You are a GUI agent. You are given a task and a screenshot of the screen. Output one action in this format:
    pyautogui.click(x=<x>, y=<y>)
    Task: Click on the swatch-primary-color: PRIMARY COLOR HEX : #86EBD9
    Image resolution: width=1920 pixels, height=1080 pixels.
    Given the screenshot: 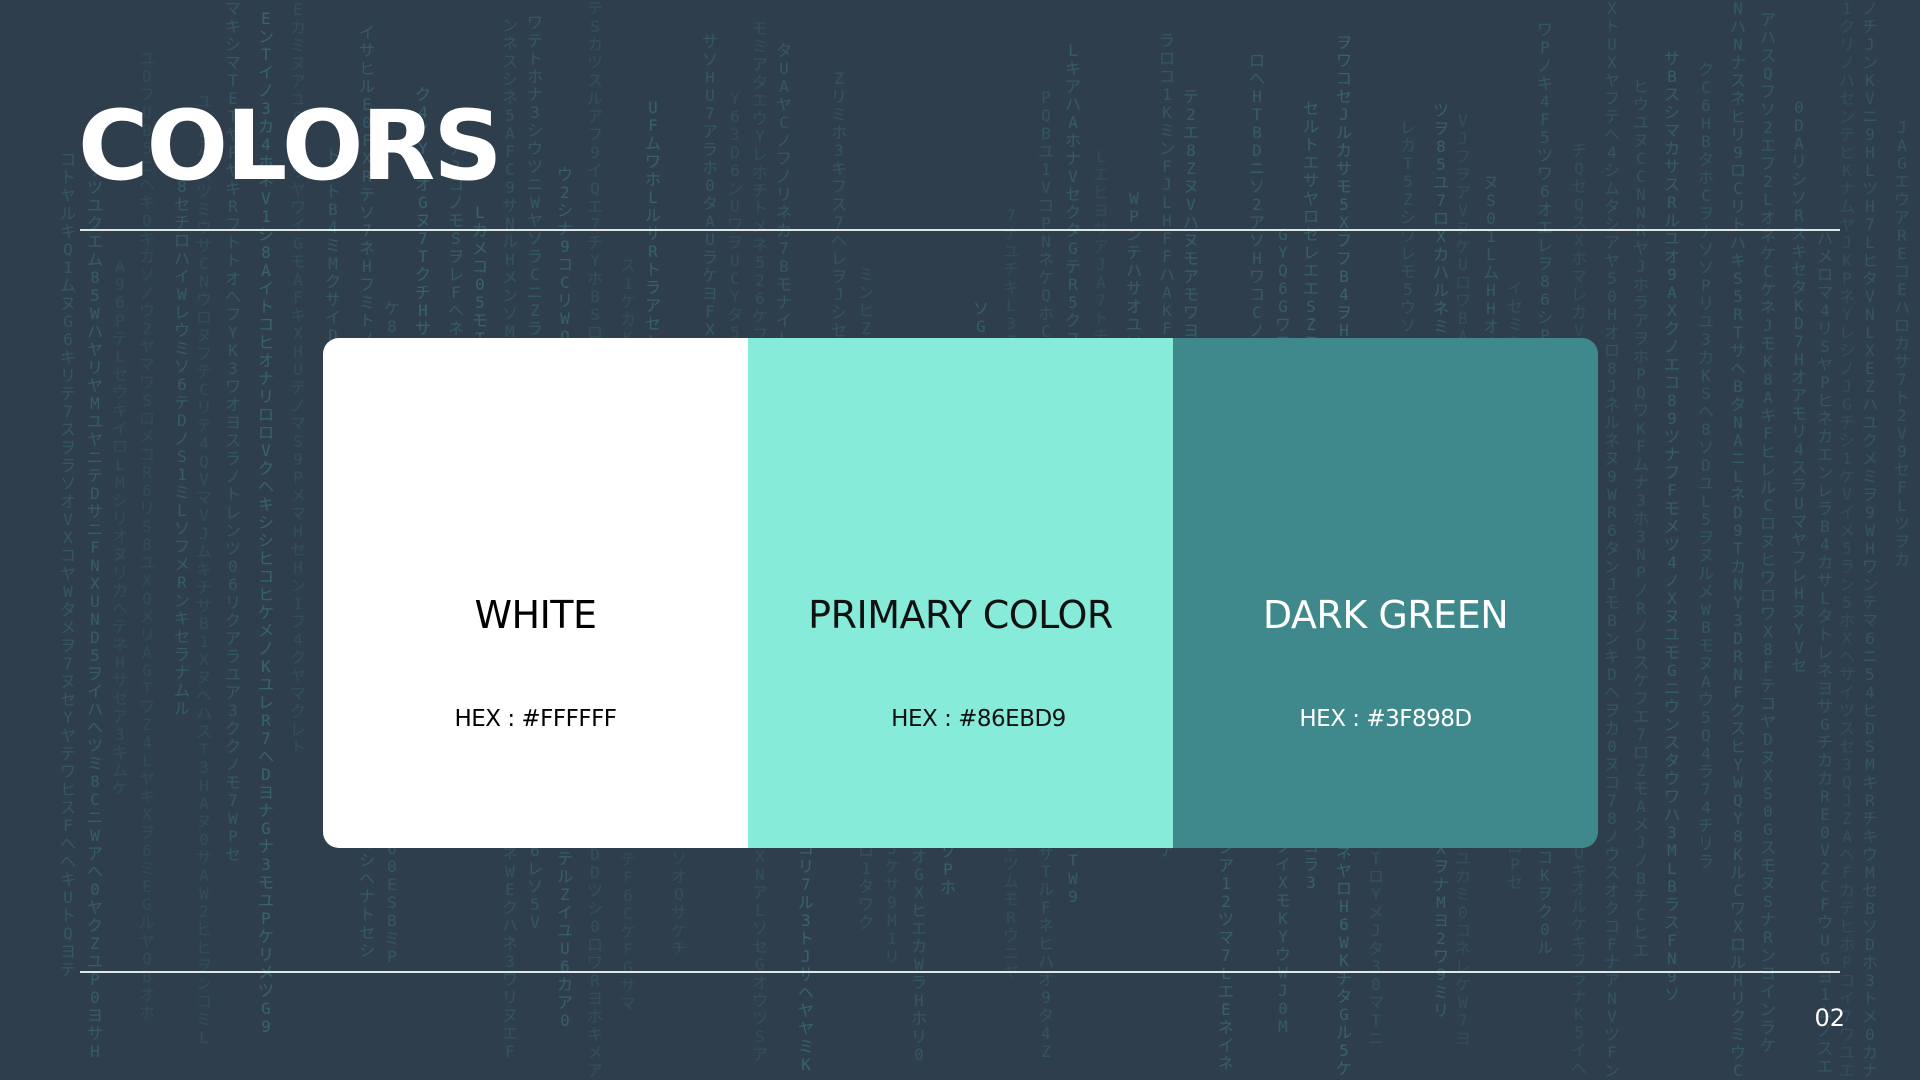 What is the action you would take?
    pyautogui.click(x=960, y=593)
    